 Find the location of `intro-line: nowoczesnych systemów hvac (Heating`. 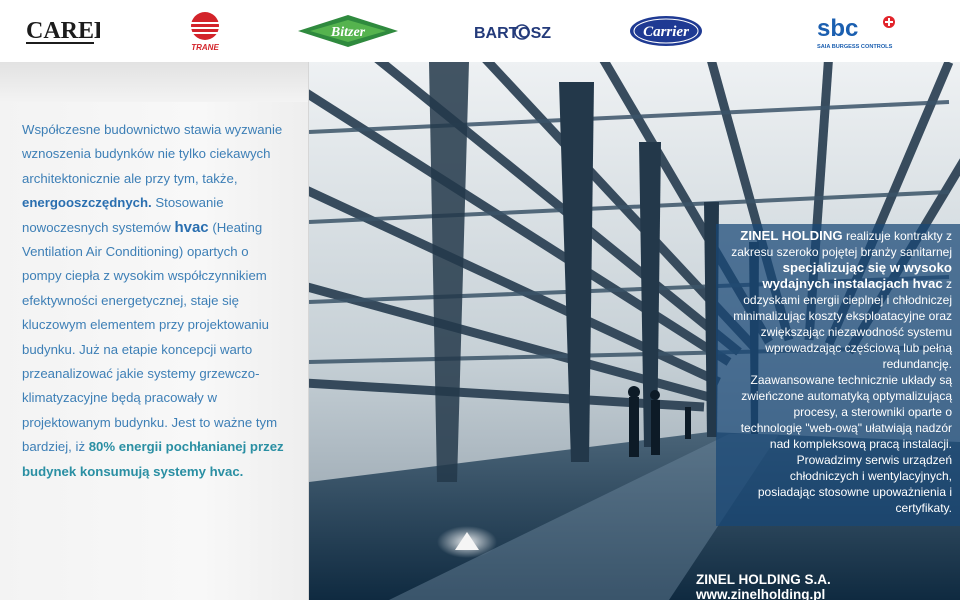

intro-line: nowoczesnych systemów hvac (Heating is located at coordinates (142, 227).